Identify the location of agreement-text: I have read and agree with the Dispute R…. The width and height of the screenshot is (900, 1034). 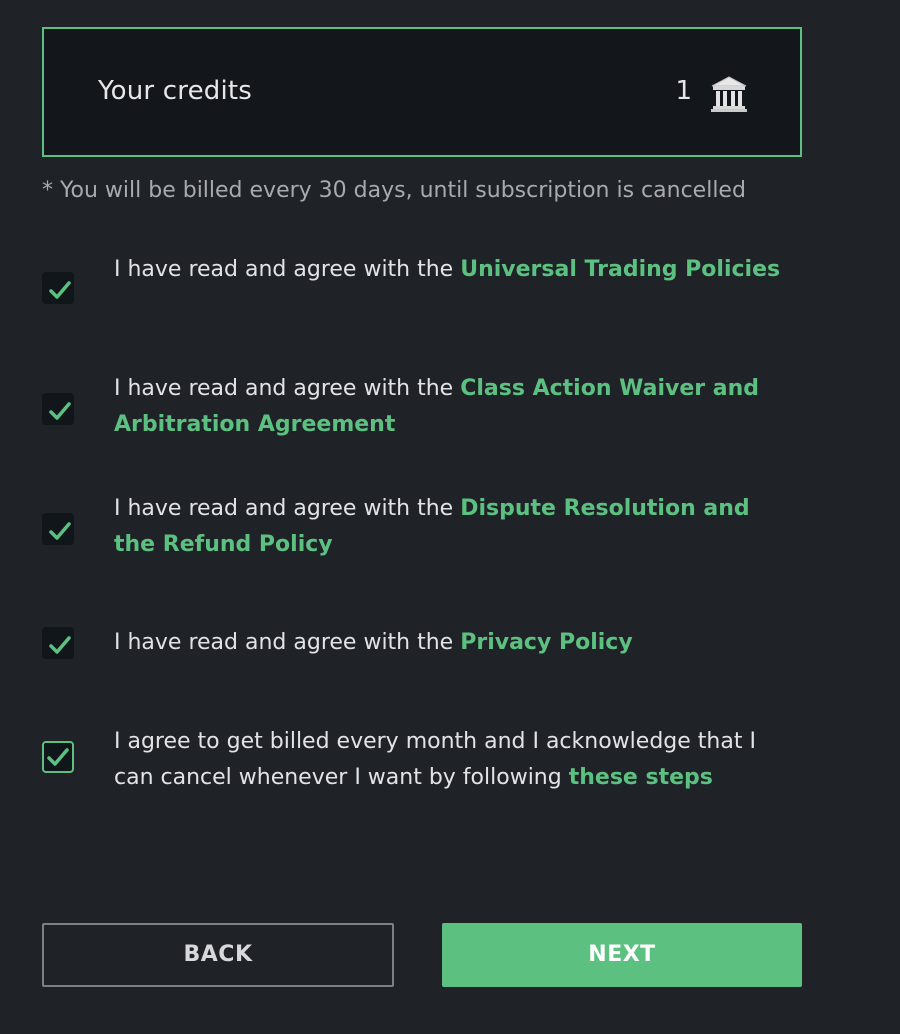
(454, 527).